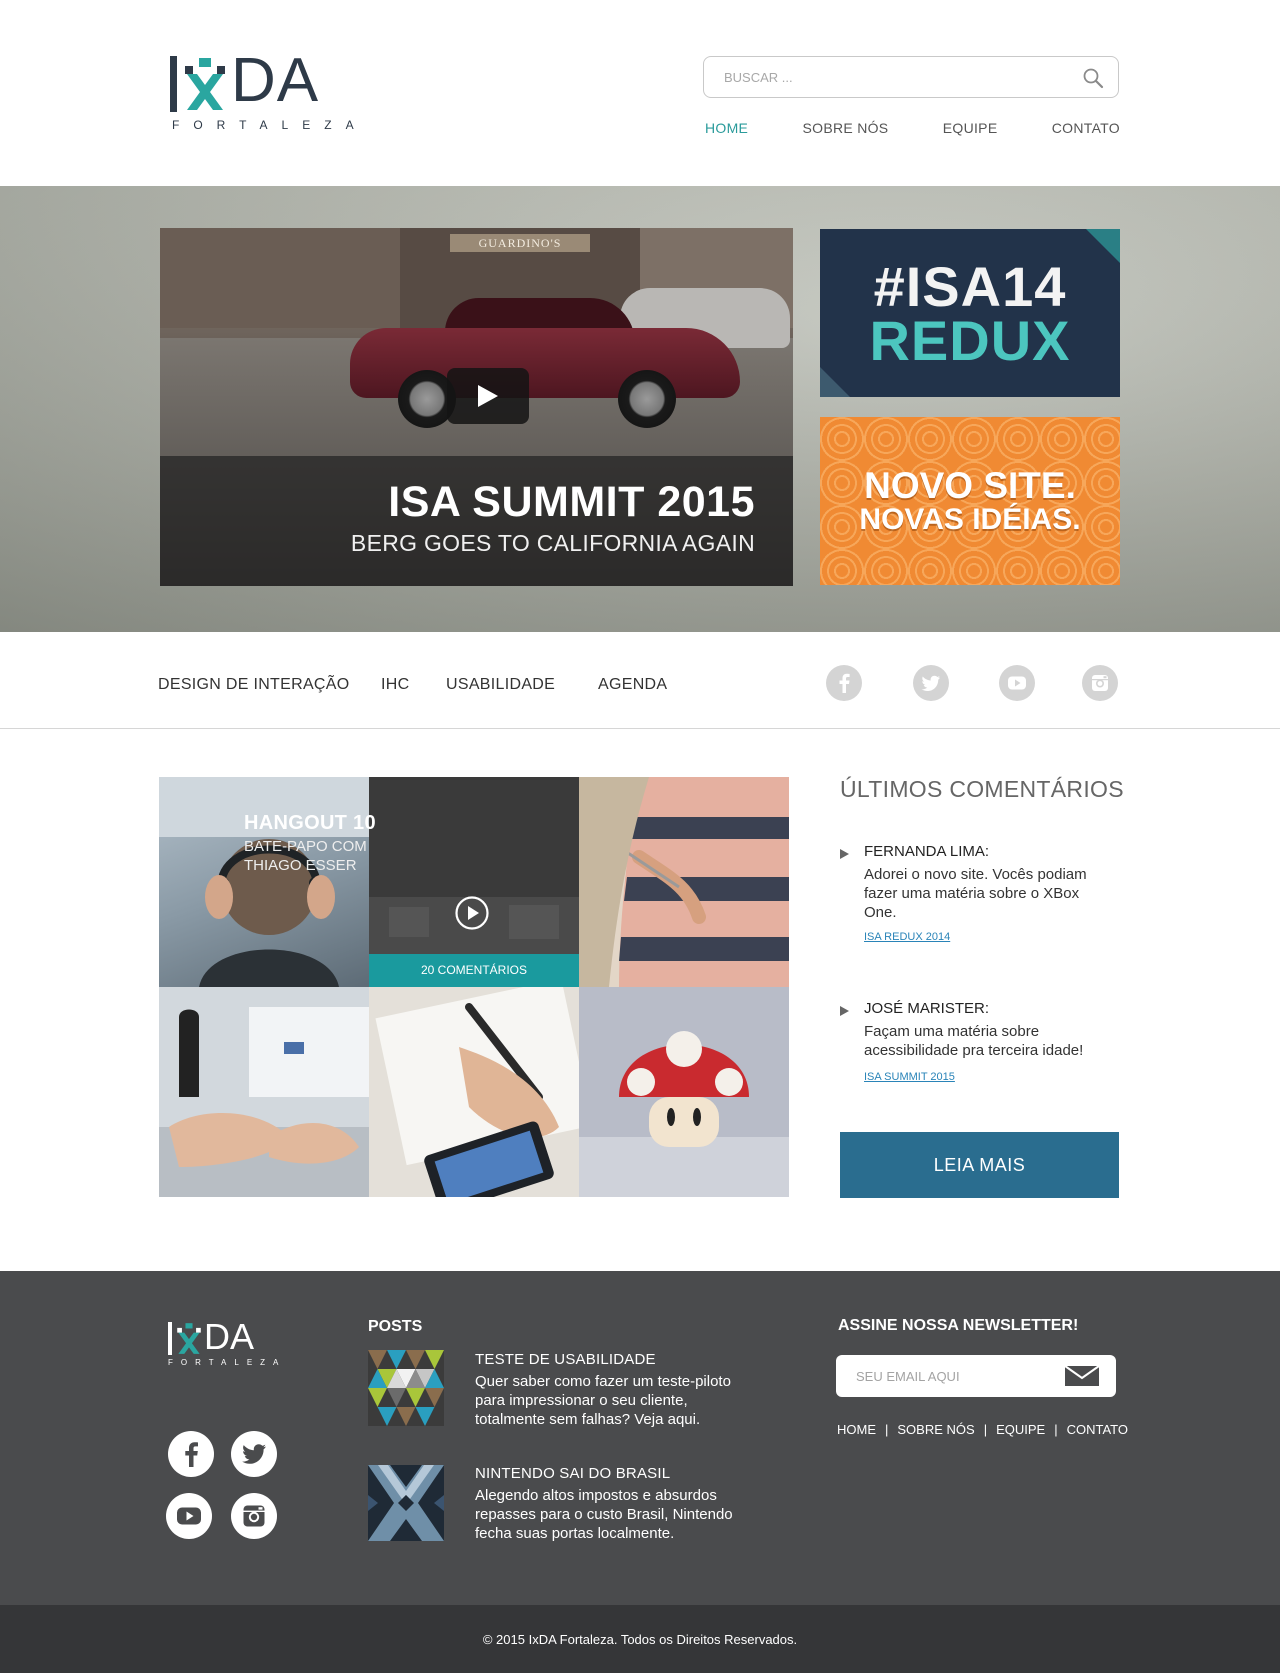  I want to click on triangles-pattern-image, so click(406, 1388).